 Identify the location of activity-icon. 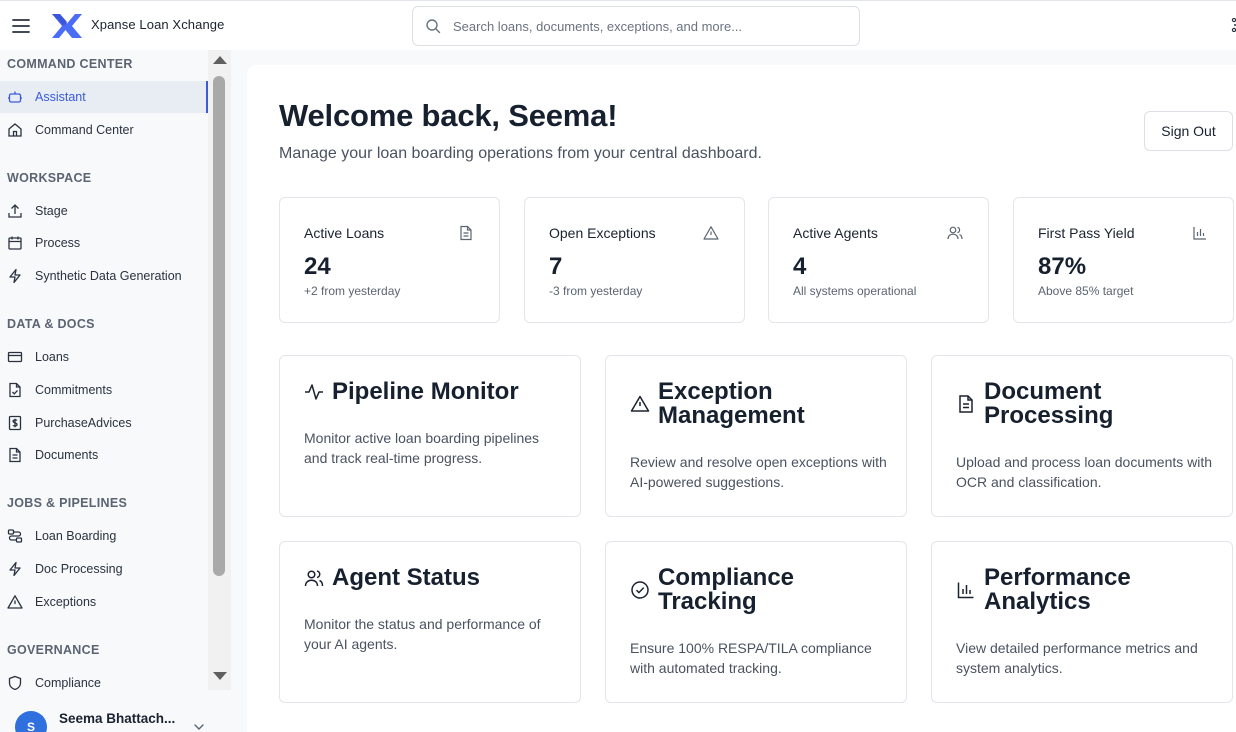
(314, 392).